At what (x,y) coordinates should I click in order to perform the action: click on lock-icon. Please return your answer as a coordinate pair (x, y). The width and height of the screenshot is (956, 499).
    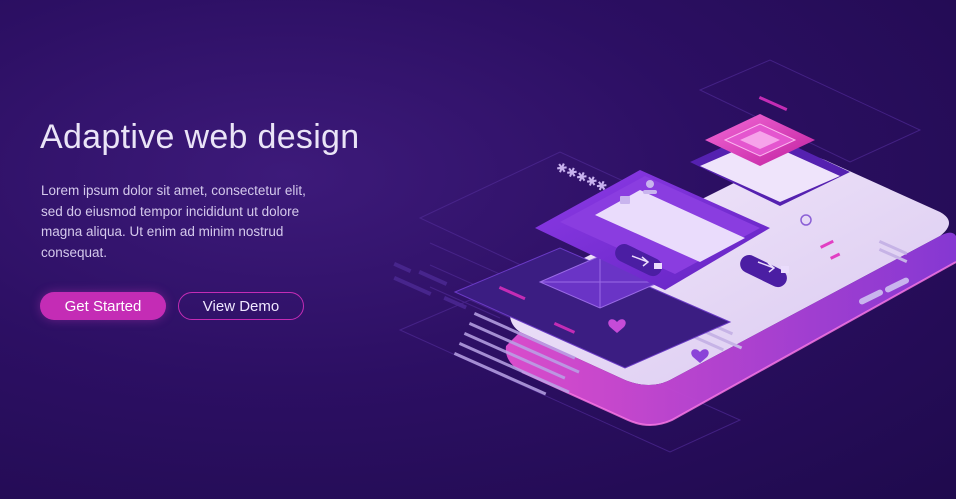
    Looking at the image, I should click on (625, 200).